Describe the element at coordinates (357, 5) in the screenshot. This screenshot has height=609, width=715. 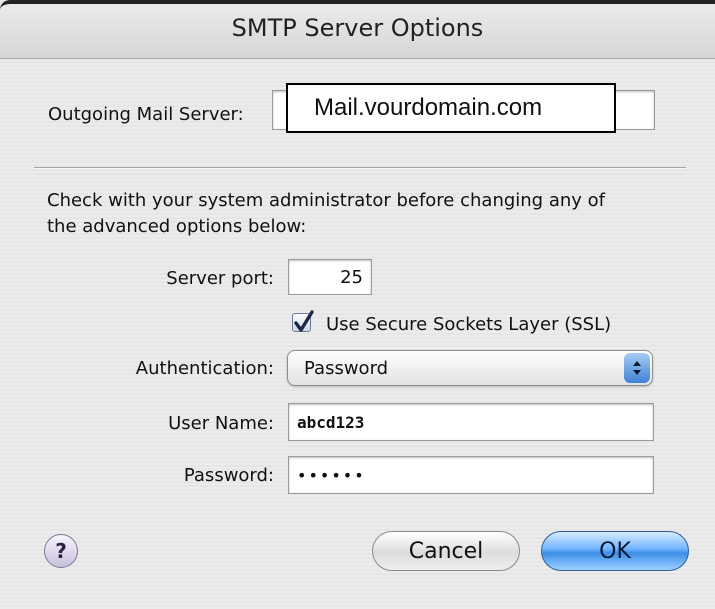
I see `window-frame-edge` at that location.